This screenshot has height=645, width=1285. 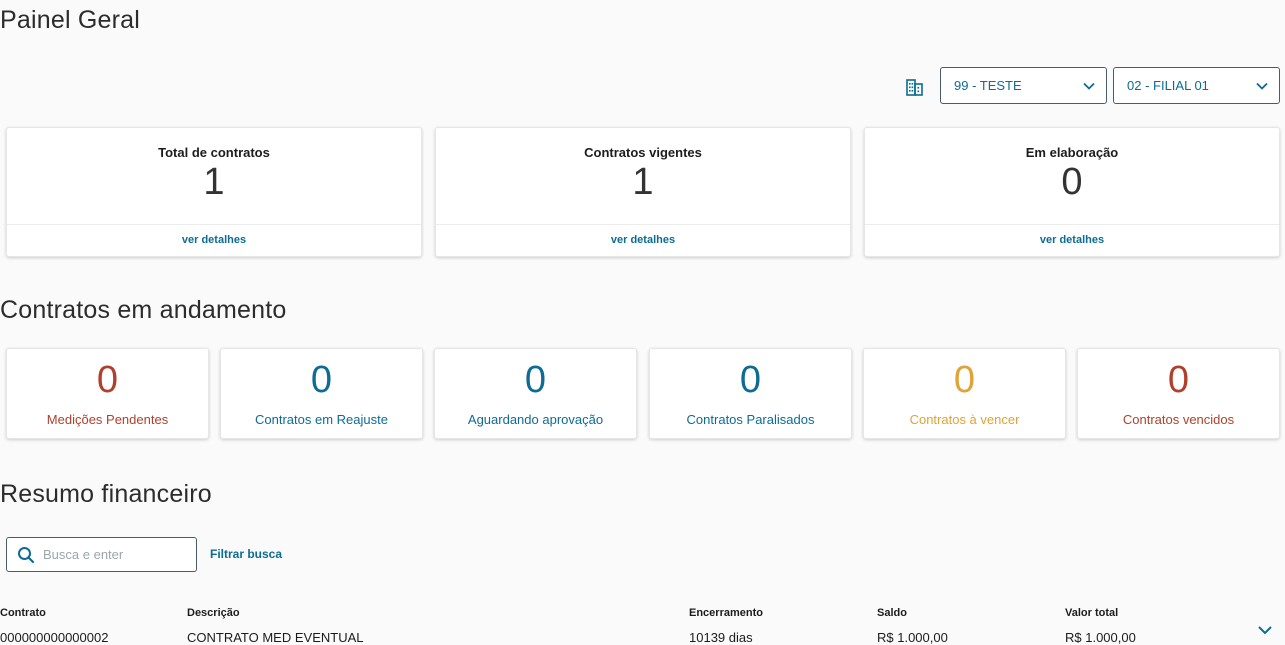 What do you see at coordinates (70, 20) in the screenshot?
I see `page-title: Painel Geral` at bounding box center [70, 20].